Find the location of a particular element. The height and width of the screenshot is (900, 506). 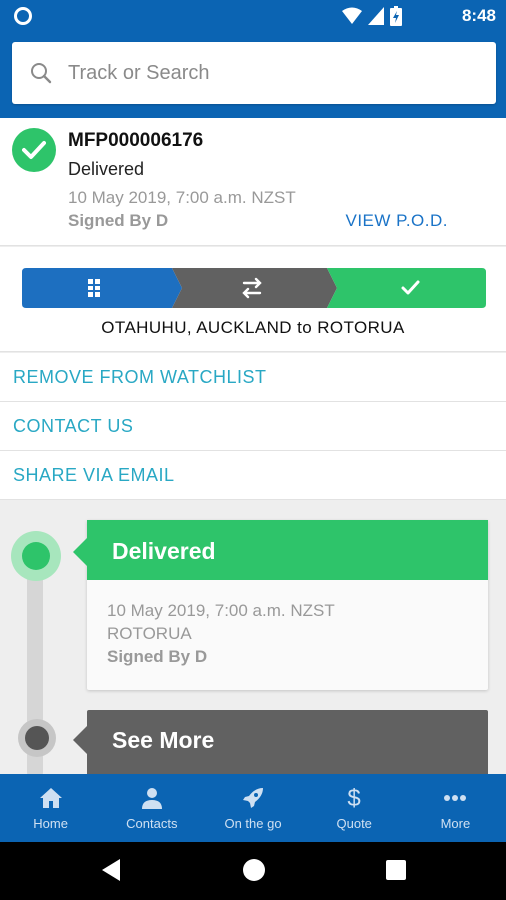

progress-stage-transit is located at coordinates (254, 288).